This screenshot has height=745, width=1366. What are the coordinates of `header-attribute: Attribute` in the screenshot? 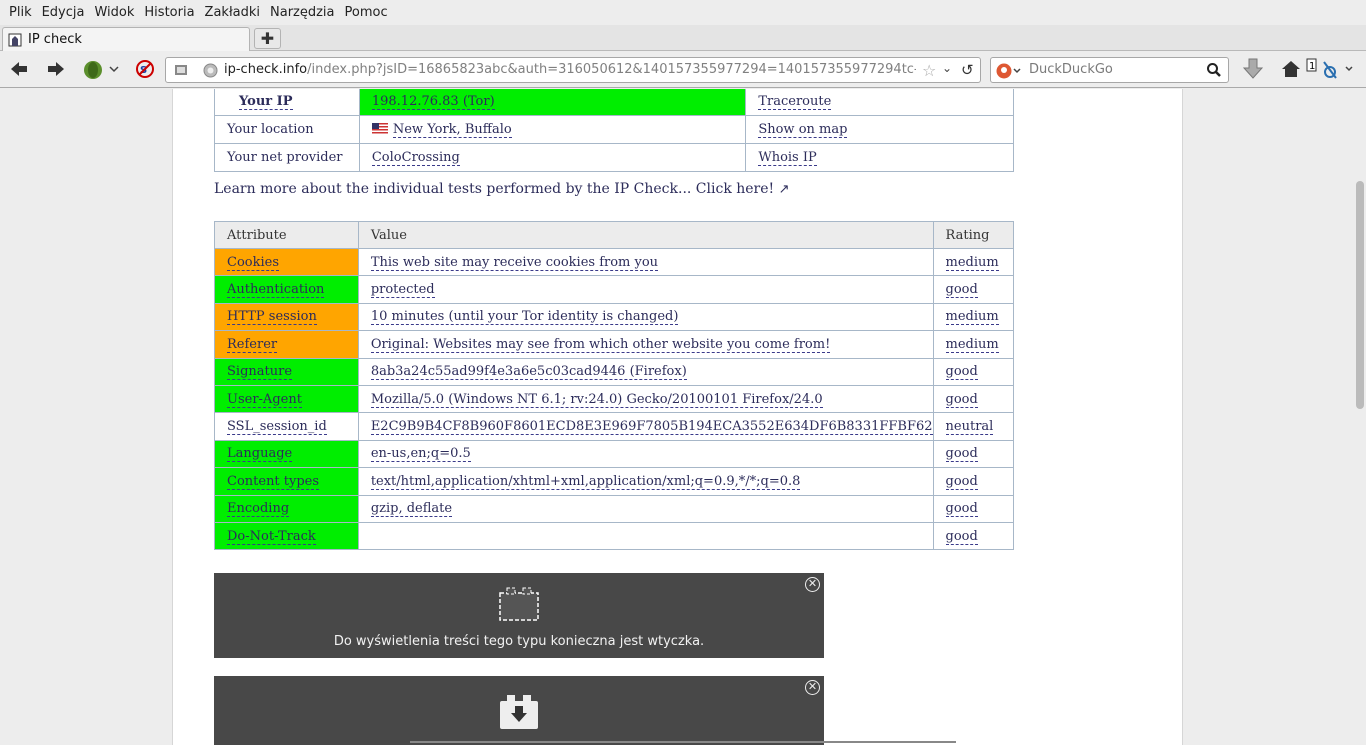 It's located at (286, 235).